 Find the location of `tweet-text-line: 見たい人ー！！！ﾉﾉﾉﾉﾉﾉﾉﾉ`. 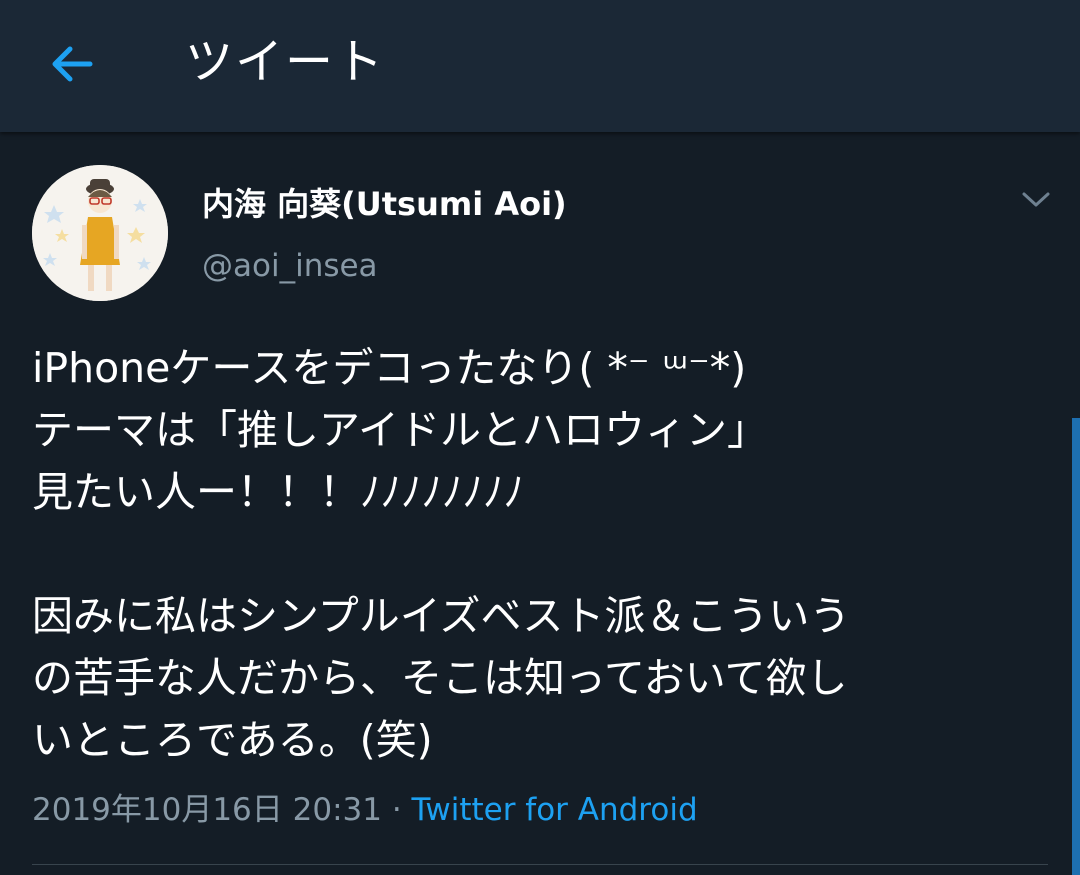

tweet-text-line: 見たい人ー！！！ﾉﾉﾉﾉﾉﾉﾉﾉ is located at coordinates (278, 492).